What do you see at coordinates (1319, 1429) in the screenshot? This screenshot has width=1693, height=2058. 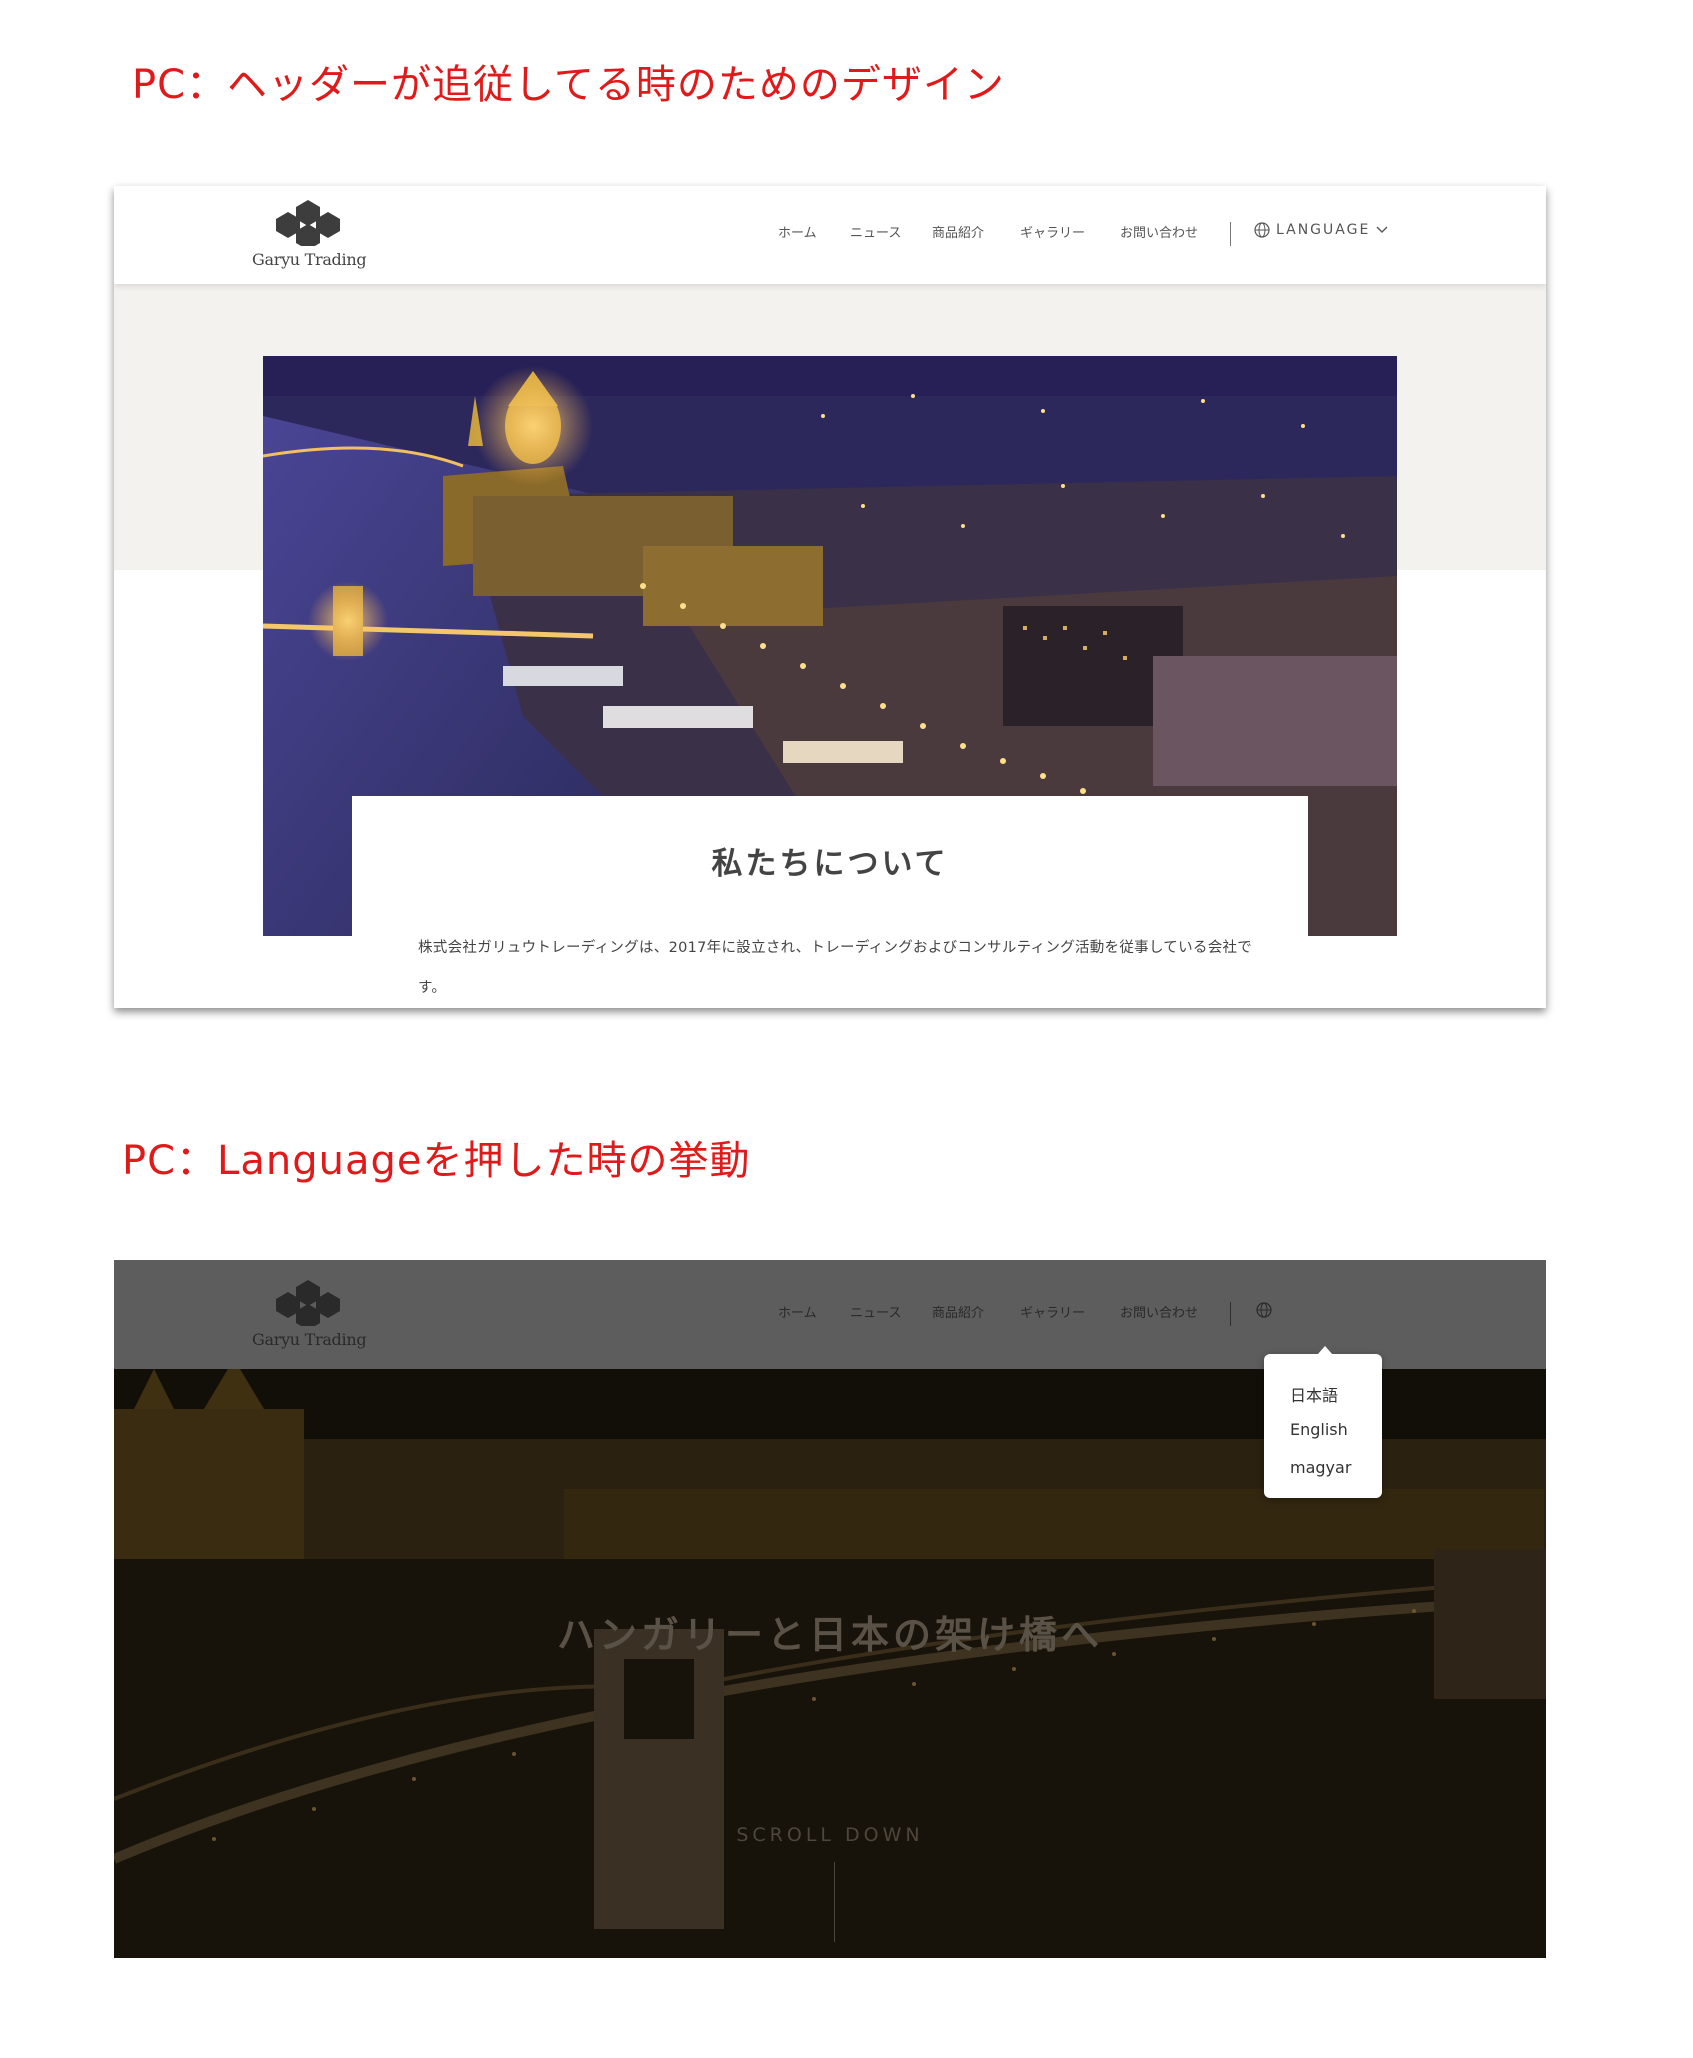 I see `language-option-english: English` at bounding box center [1319, 1429].